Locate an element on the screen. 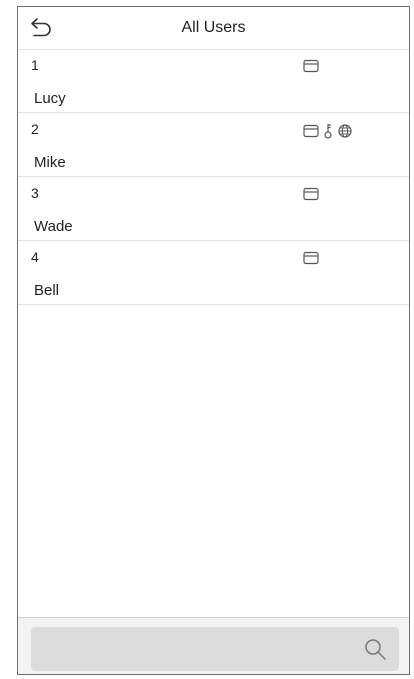 This screenshot has width=414, height=679. user-row: 1 Lucy is located at coordinates (213, 81).